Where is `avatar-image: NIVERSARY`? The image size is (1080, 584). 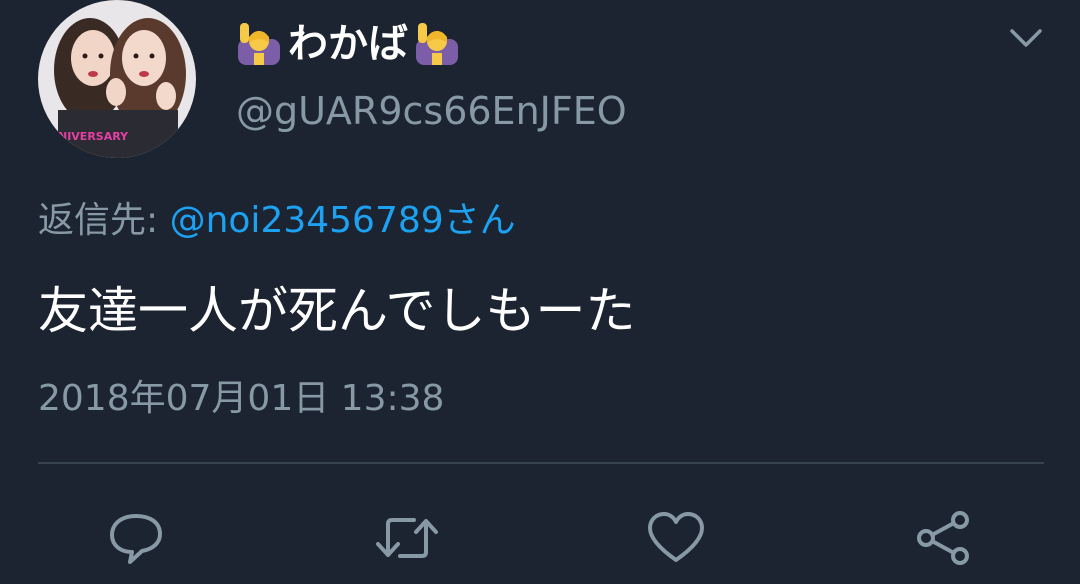
avatar-image: NIVERSARY is located at coordinates (117, 79).